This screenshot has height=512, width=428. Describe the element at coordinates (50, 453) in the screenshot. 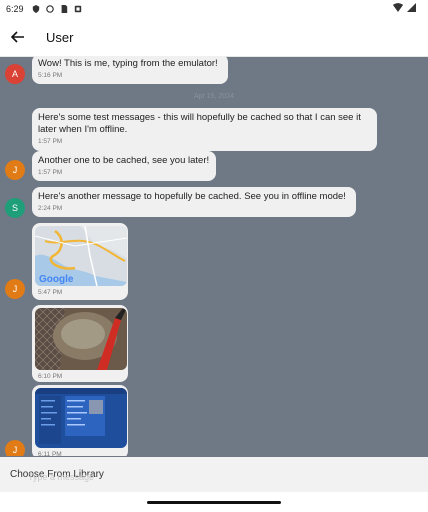

I see `message-time: 6:11 PM` at that location.